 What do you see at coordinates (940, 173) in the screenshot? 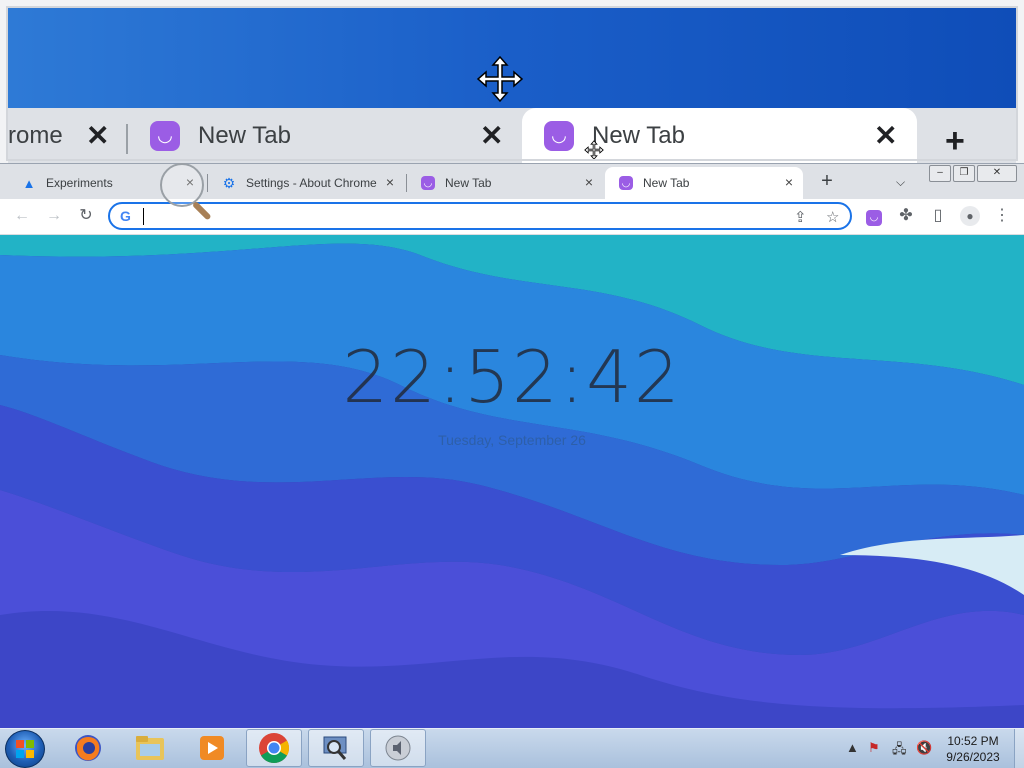
I see `minimize-button: –` at bounding box center [940, 173].